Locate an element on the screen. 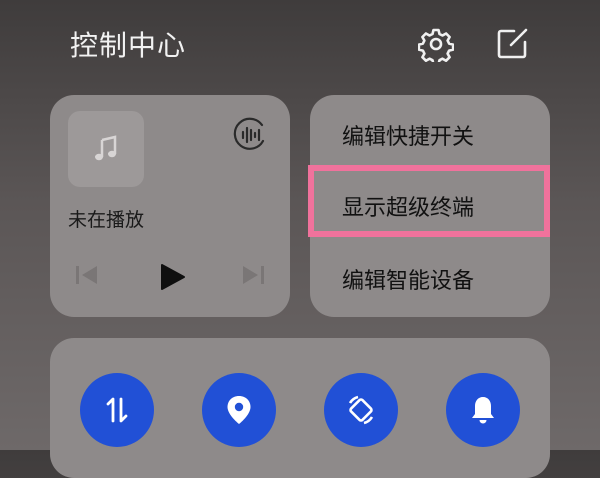  location-toggle is located at coordinates (239, 410).